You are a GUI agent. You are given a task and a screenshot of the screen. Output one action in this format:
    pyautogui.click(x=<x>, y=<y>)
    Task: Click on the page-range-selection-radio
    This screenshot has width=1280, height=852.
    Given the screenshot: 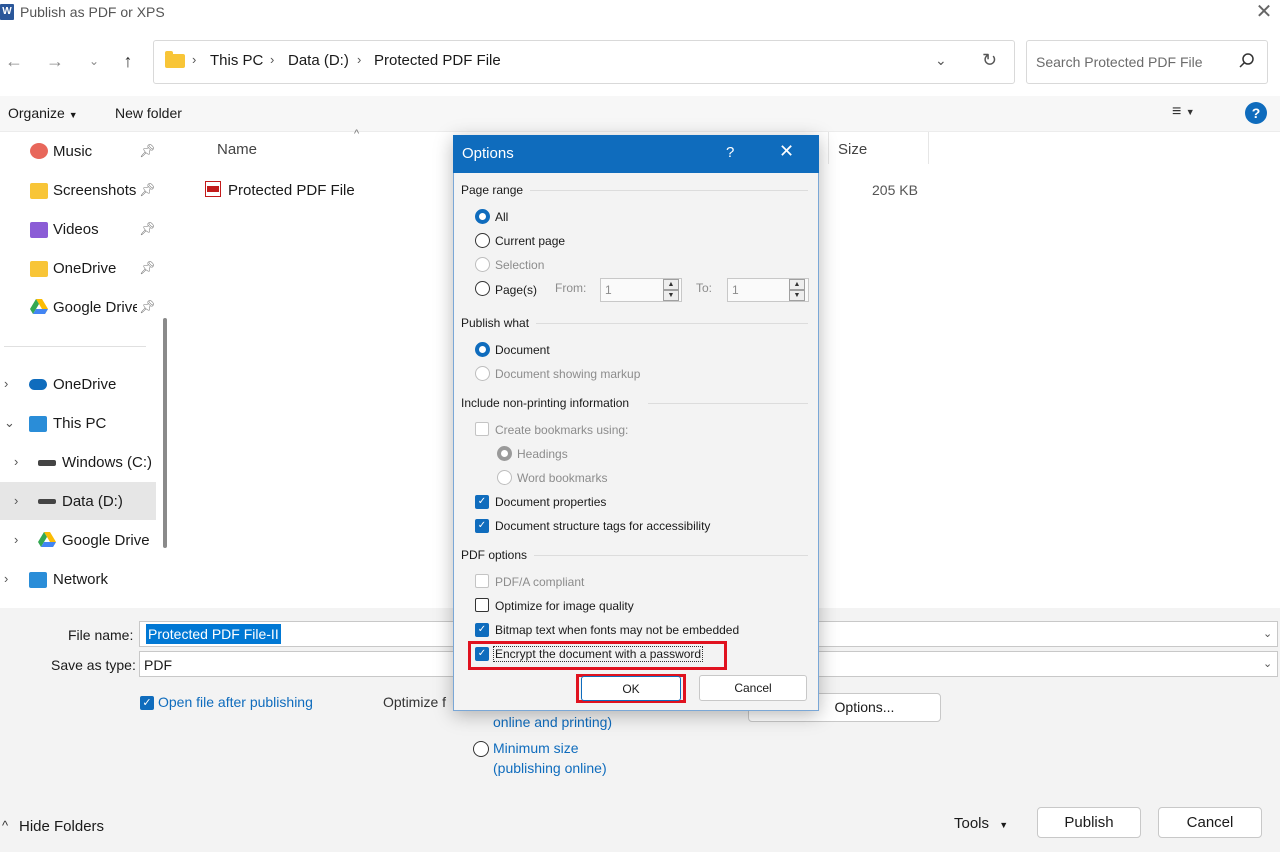 What is the action you would take?
    pyautogui.click(x=482, y=264)
    